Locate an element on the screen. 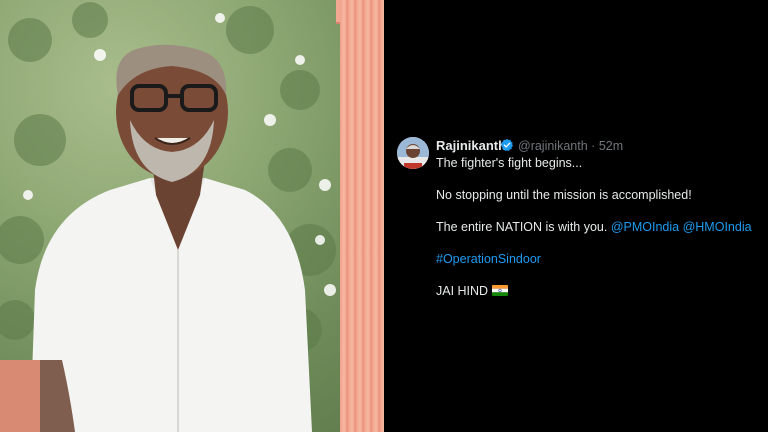 The image size is (768, 432). author-name: Rajinikanth is located at coordinates (471, 145).